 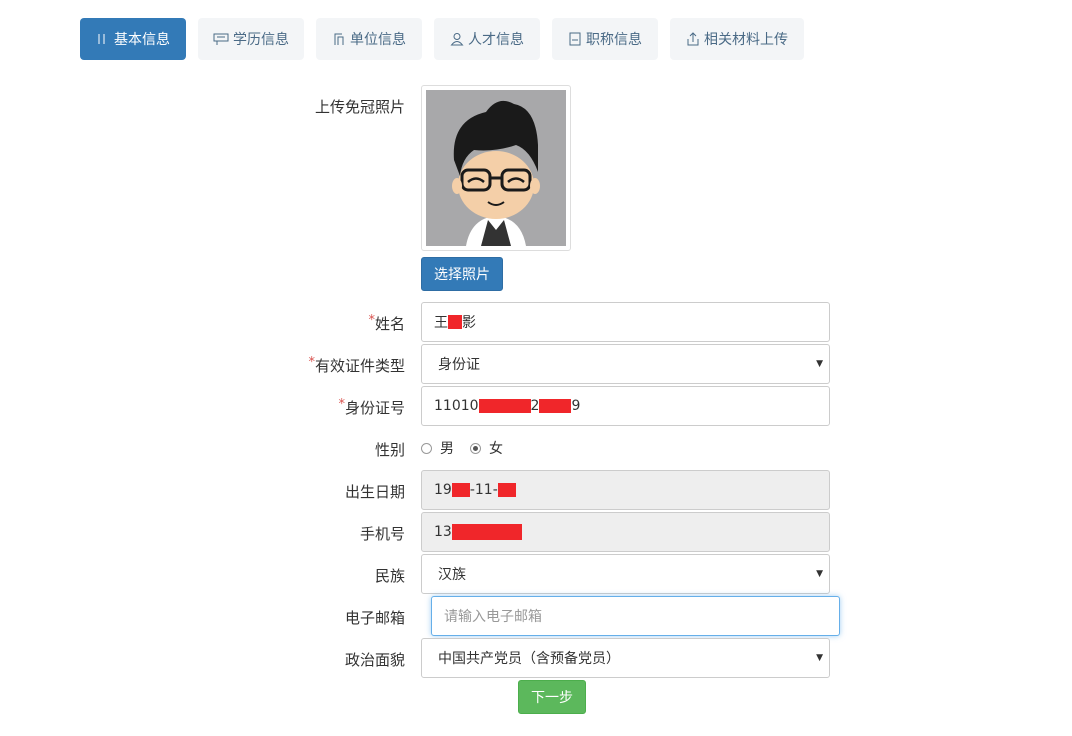 What do you see at coordinates (426, 448) in the screenshot?
I see `gender-male-radio` at bounding box center [426, 448].